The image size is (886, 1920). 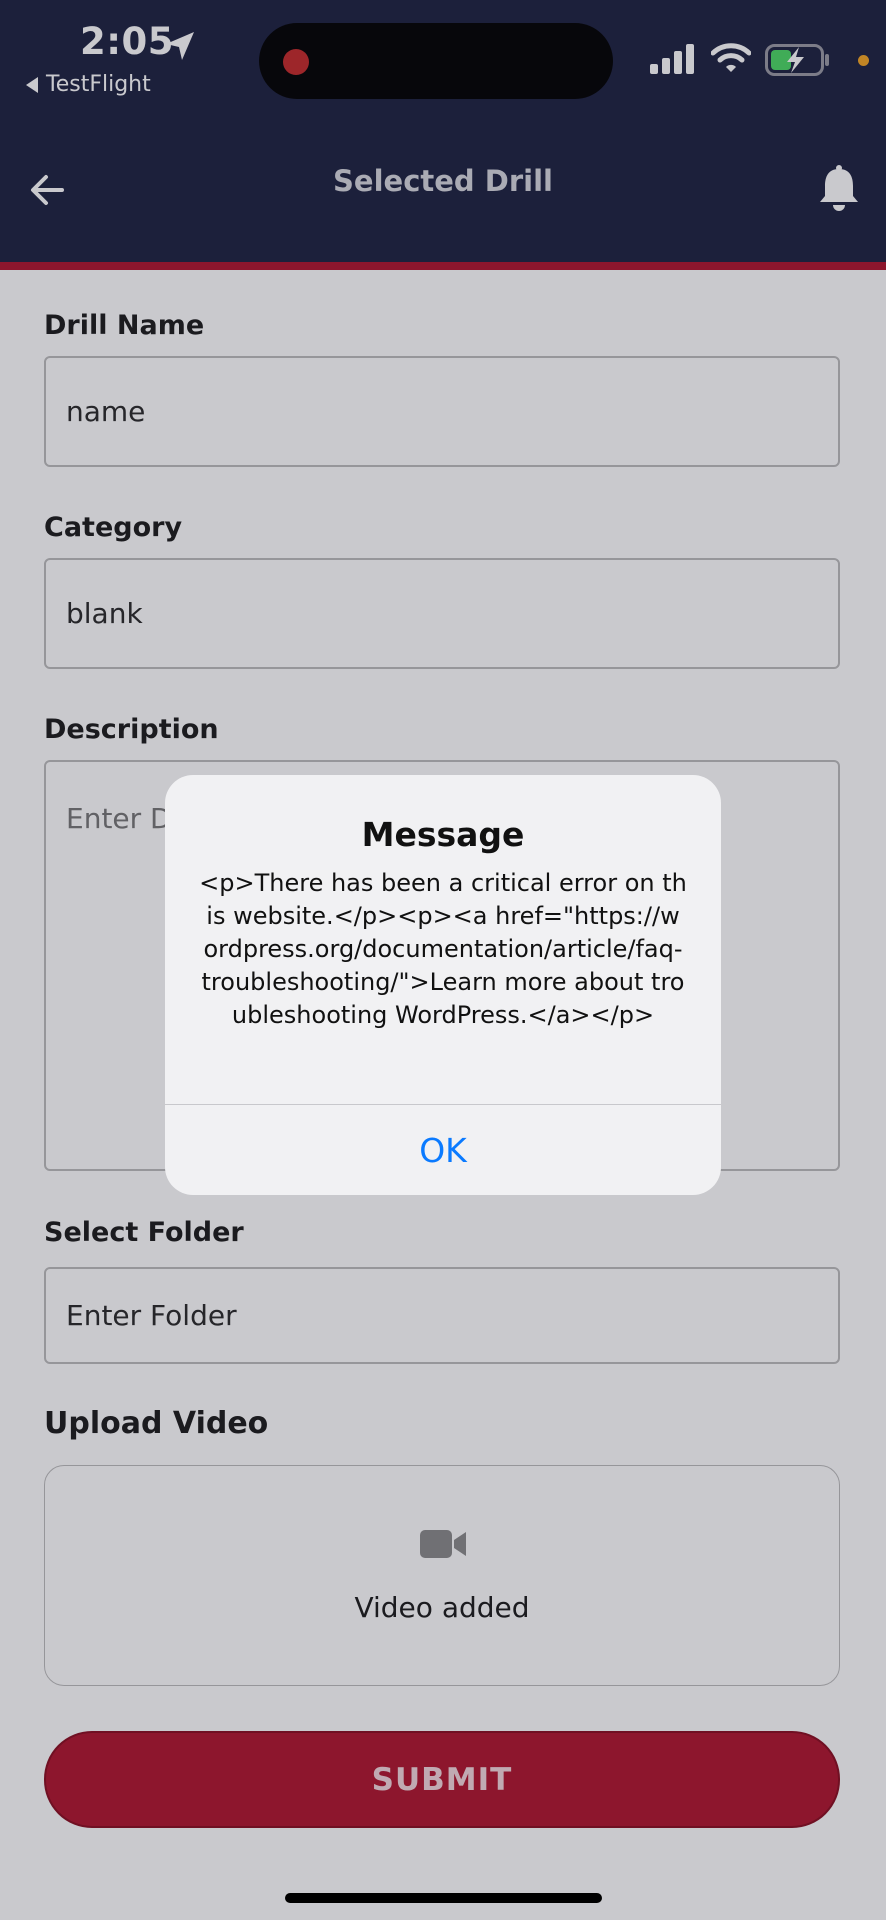 I want to click on alert-title: Message, so click(x=443, y=834).